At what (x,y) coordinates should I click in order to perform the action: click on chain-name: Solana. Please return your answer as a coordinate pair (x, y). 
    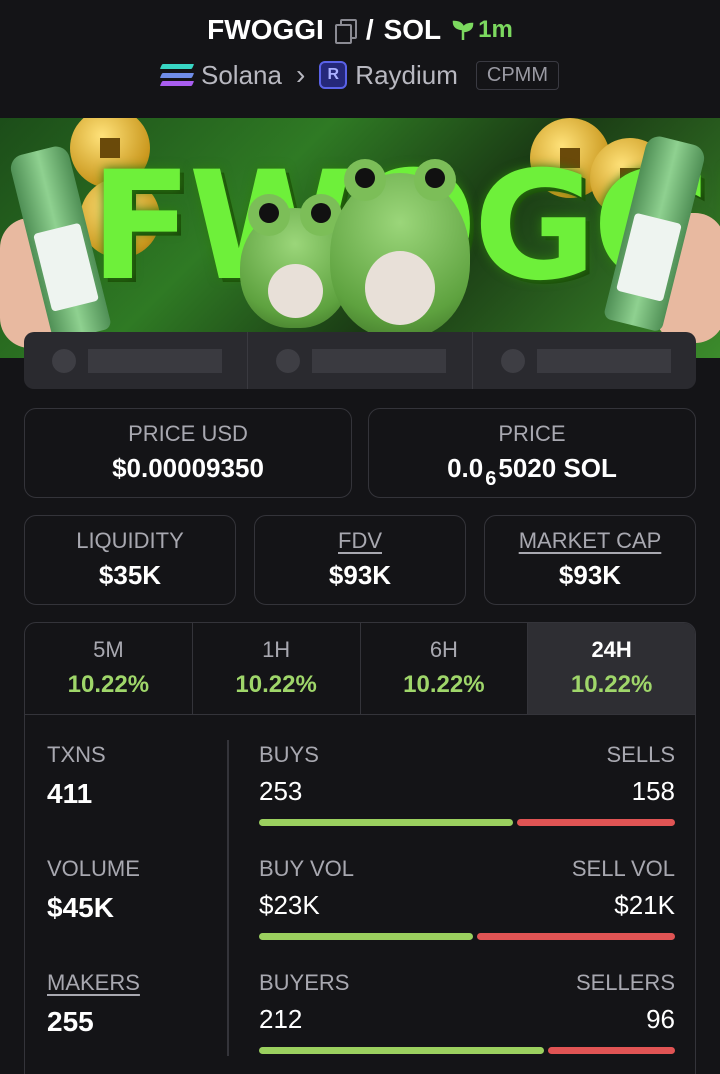
    Looking at the image, I should click on (241, 75).